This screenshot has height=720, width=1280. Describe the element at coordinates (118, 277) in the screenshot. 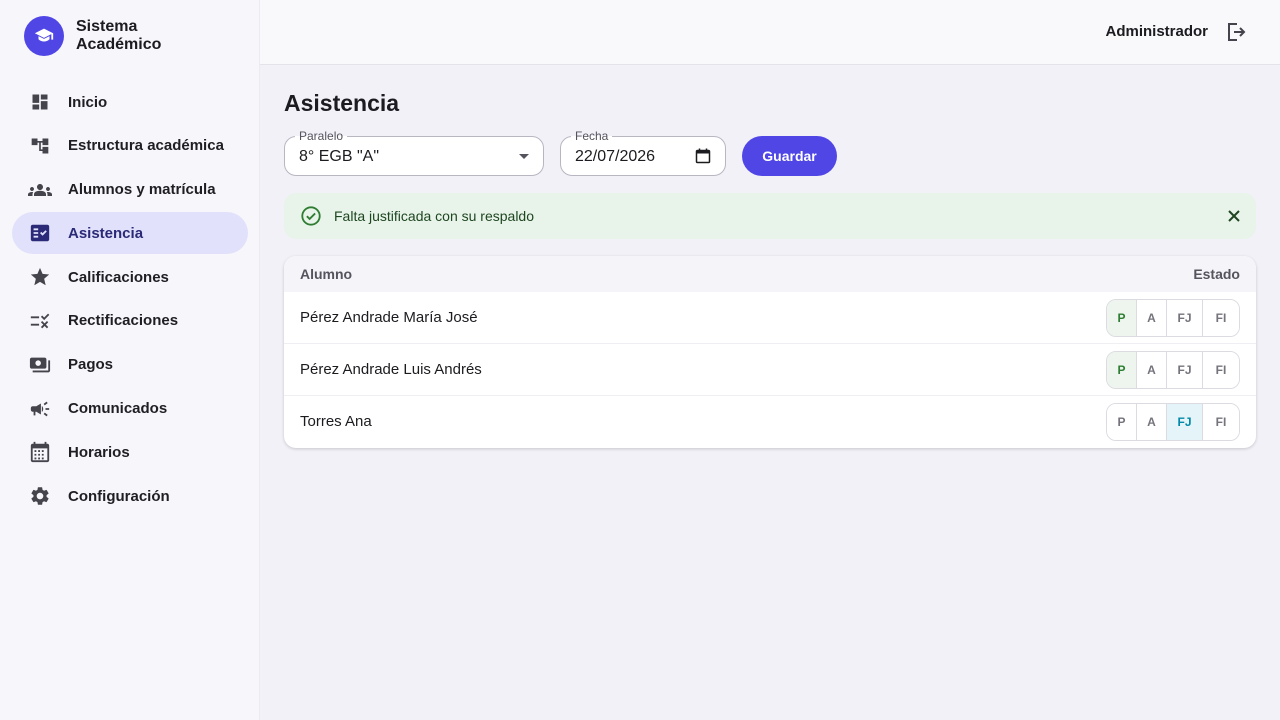

I see `sidebar-item-label: Calificaciones` at that location.